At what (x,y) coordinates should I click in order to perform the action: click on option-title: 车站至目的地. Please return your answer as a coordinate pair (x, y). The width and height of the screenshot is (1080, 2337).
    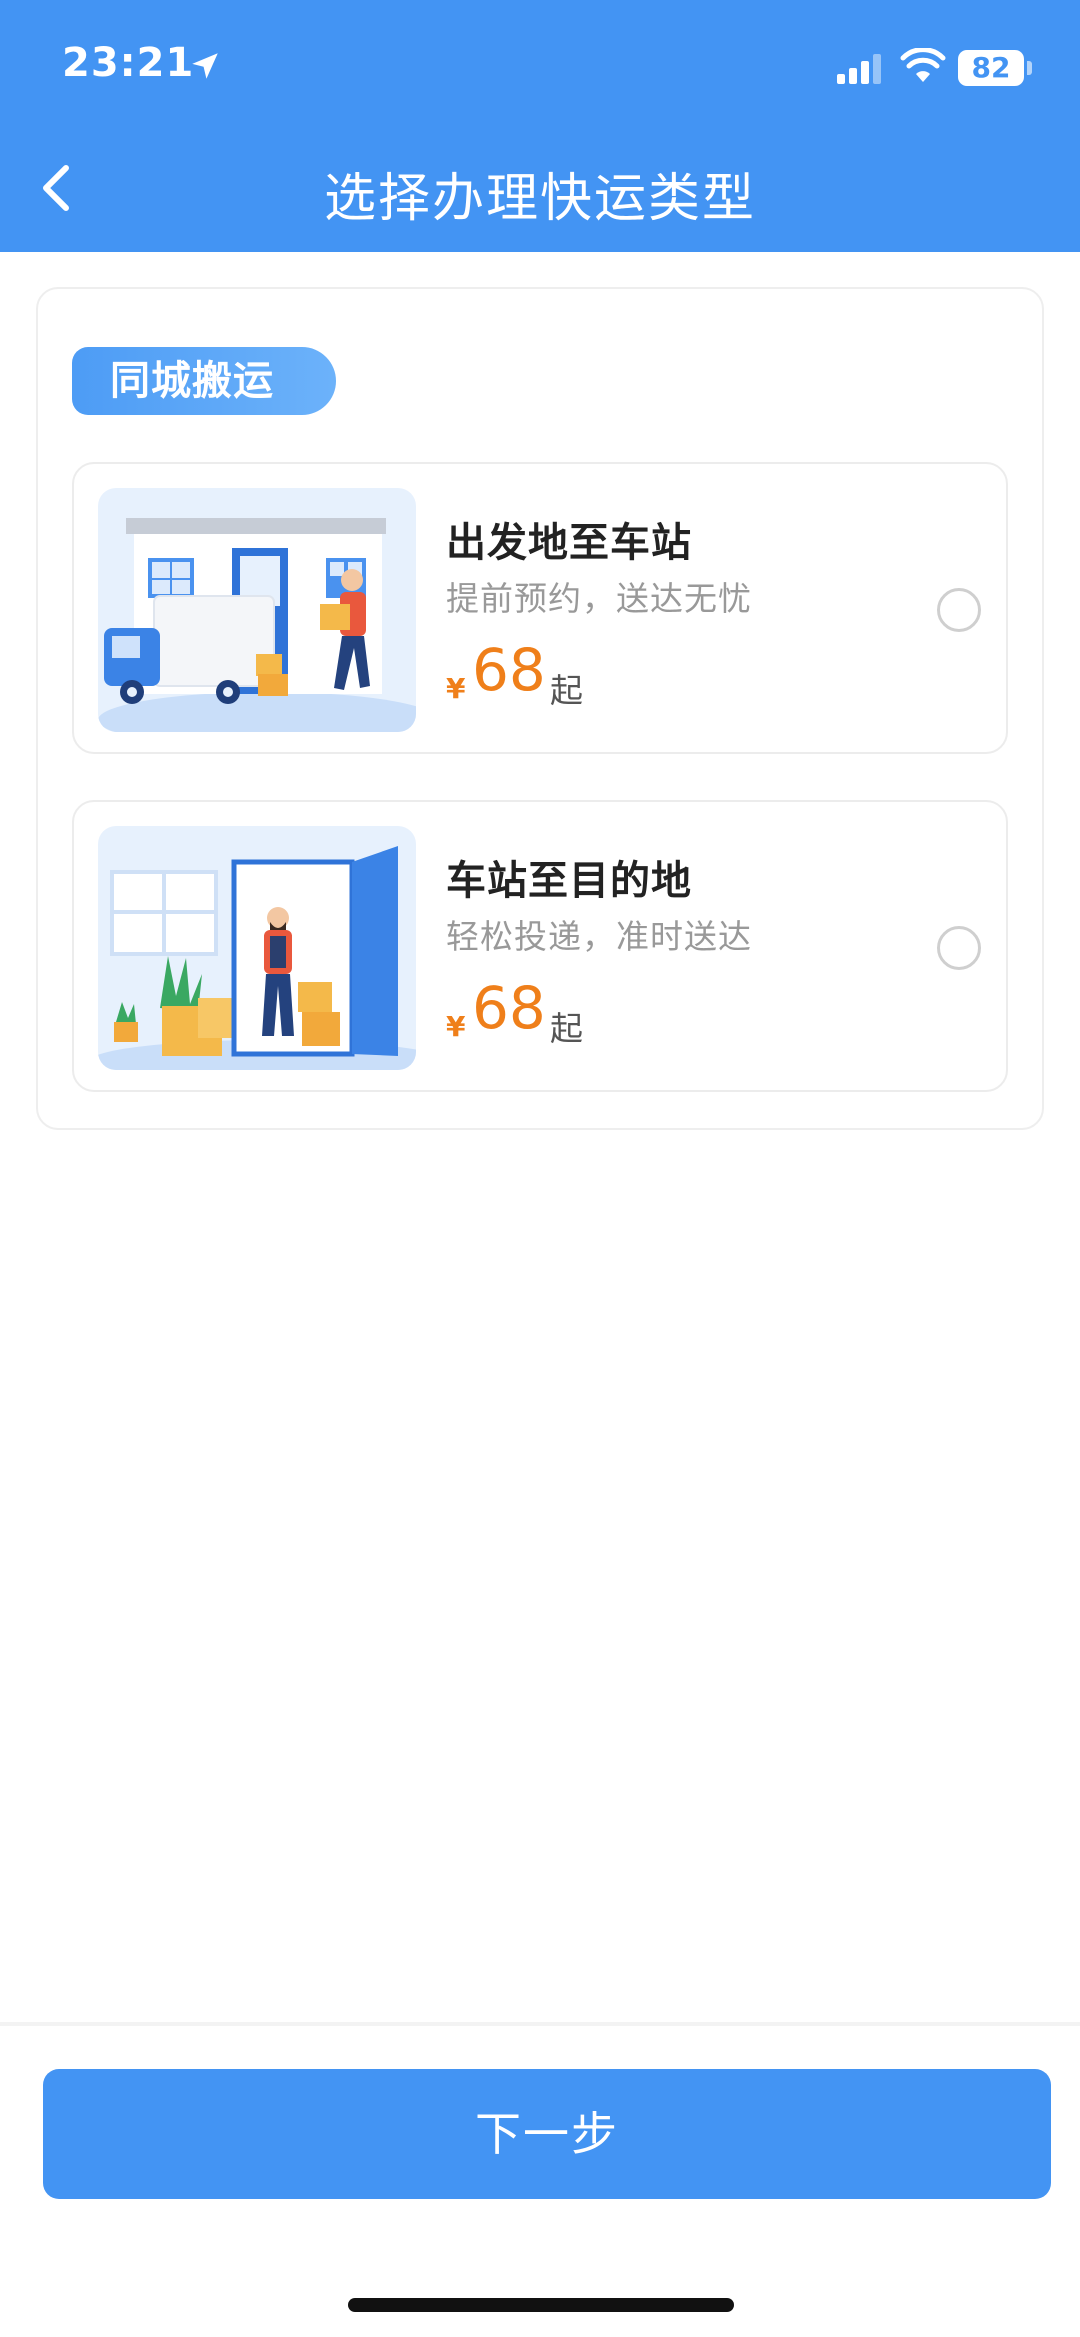
    Looking at the image, I should click on (569, 881).